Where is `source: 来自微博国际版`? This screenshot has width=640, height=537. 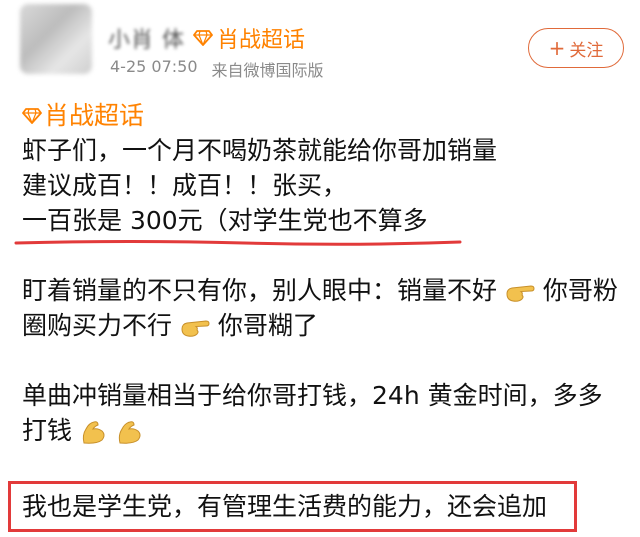 source: 来自微博国际版 is located at coordinates (267, 70).